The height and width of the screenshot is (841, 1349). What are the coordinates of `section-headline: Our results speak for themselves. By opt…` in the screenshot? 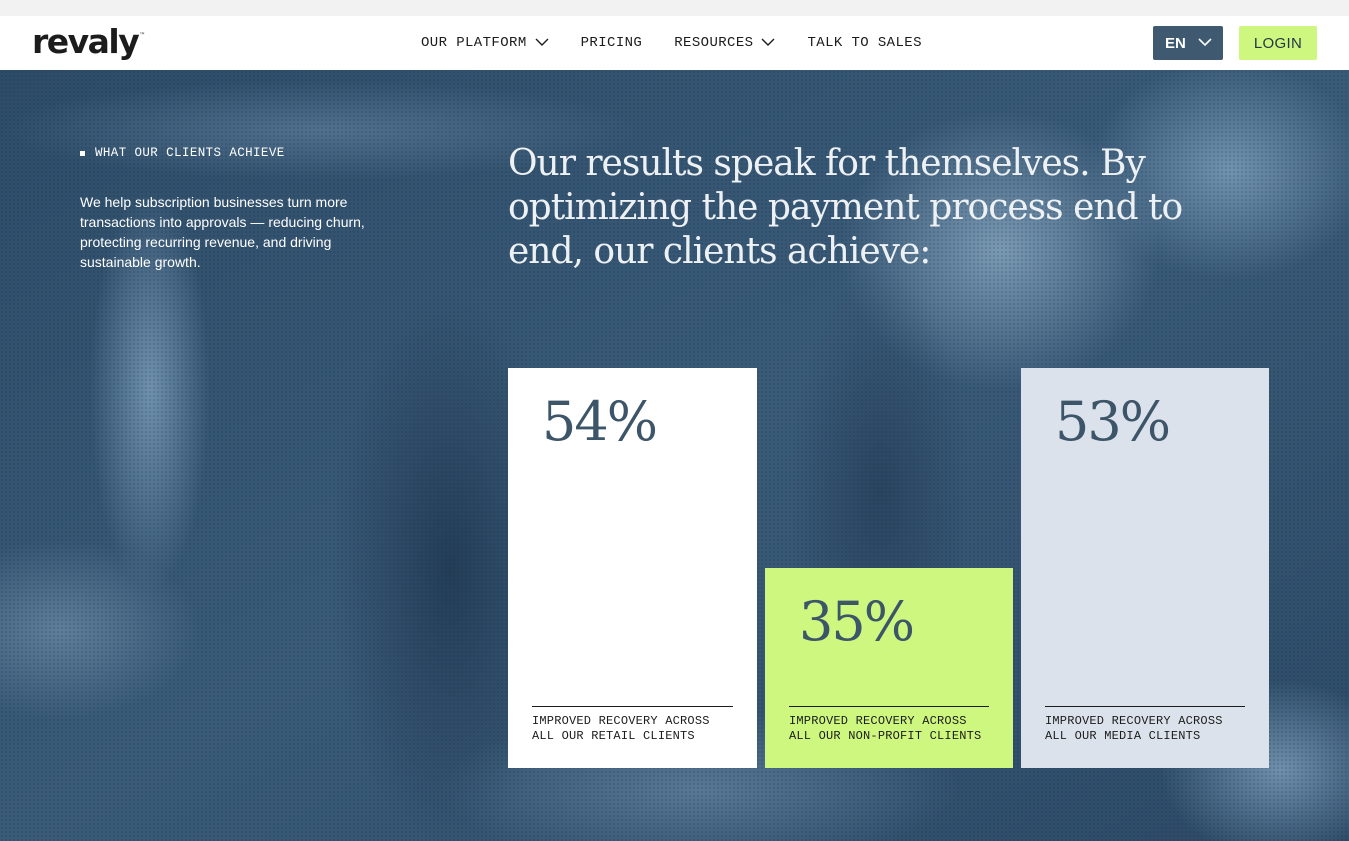 It's located at (845, 207).